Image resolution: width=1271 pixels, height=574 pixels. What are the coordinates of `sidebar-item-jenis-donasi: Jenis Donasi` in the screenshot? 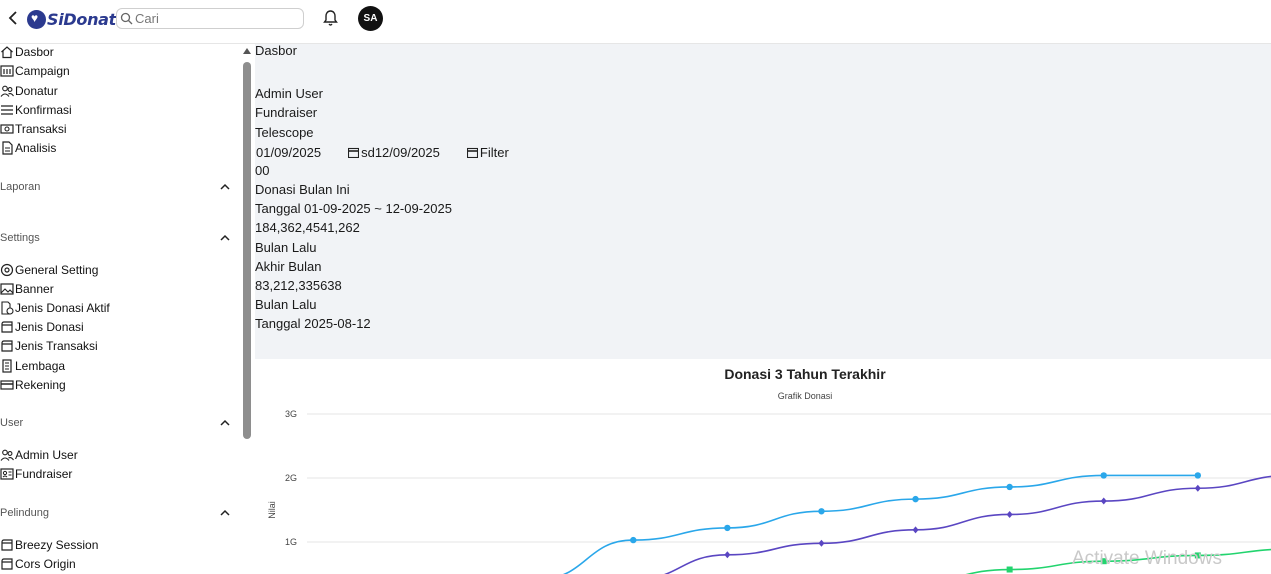 It's located at (42, 327).